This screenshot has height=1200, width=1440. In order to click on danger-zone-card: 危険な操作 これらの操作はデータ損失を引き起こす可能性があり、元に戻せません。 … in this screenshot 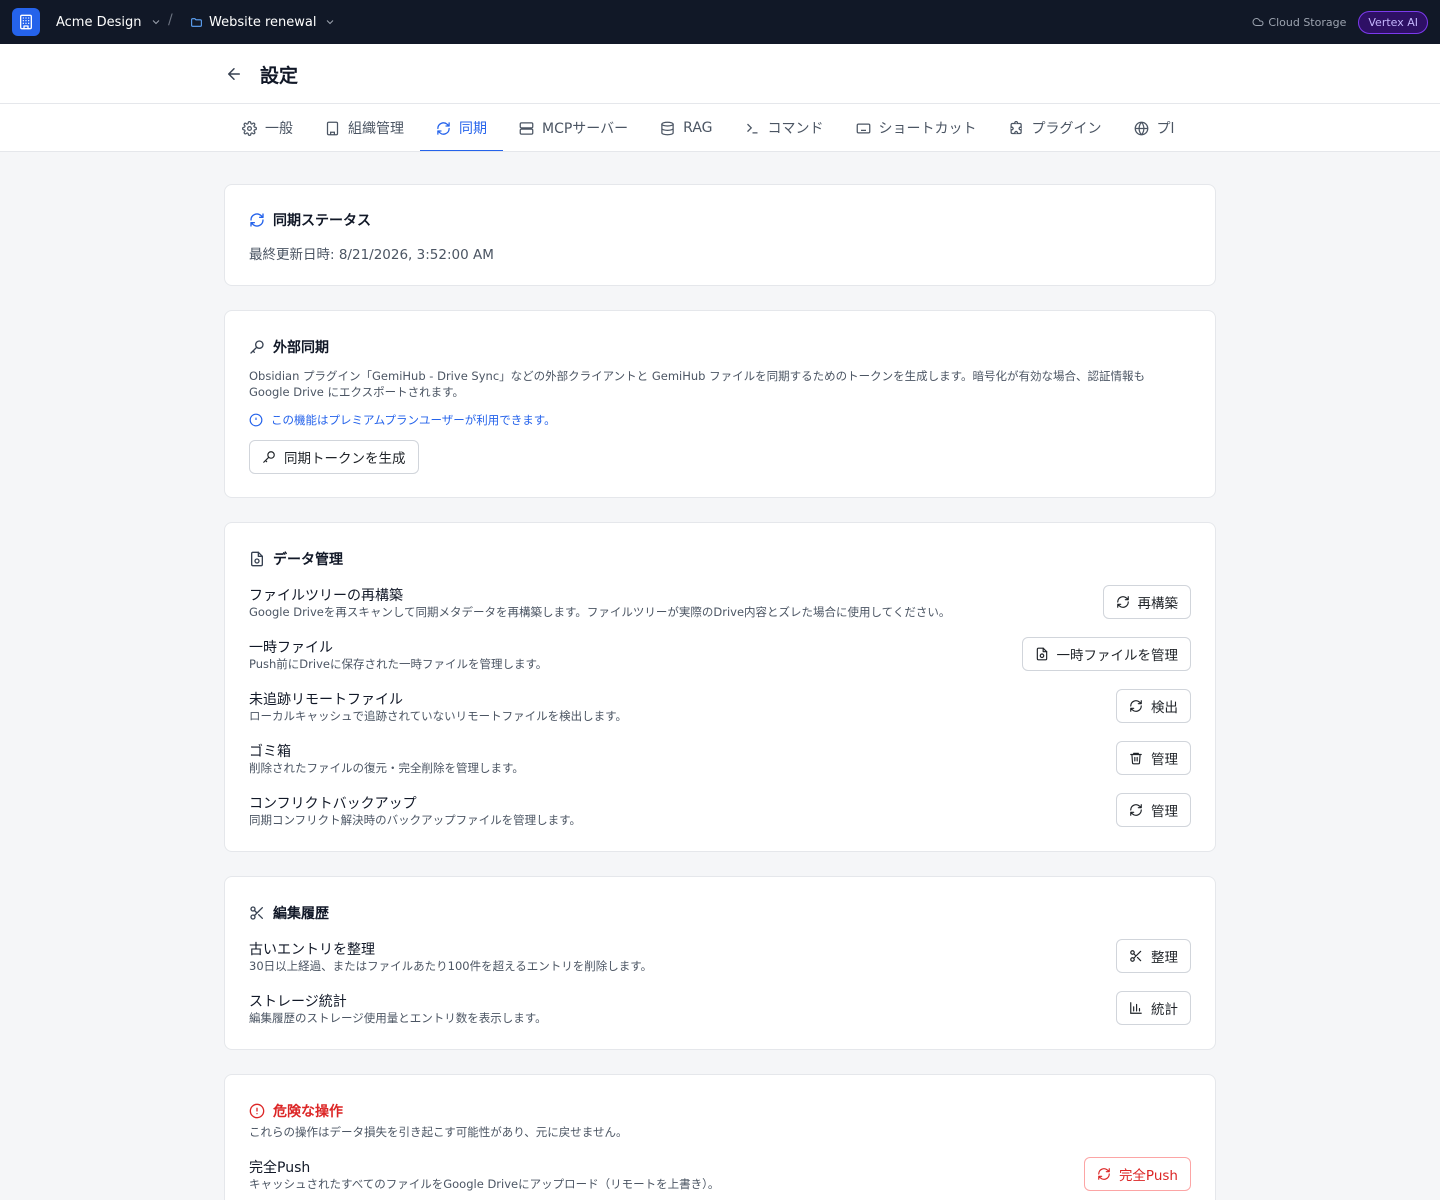, I will do `click(720, 1137)`.